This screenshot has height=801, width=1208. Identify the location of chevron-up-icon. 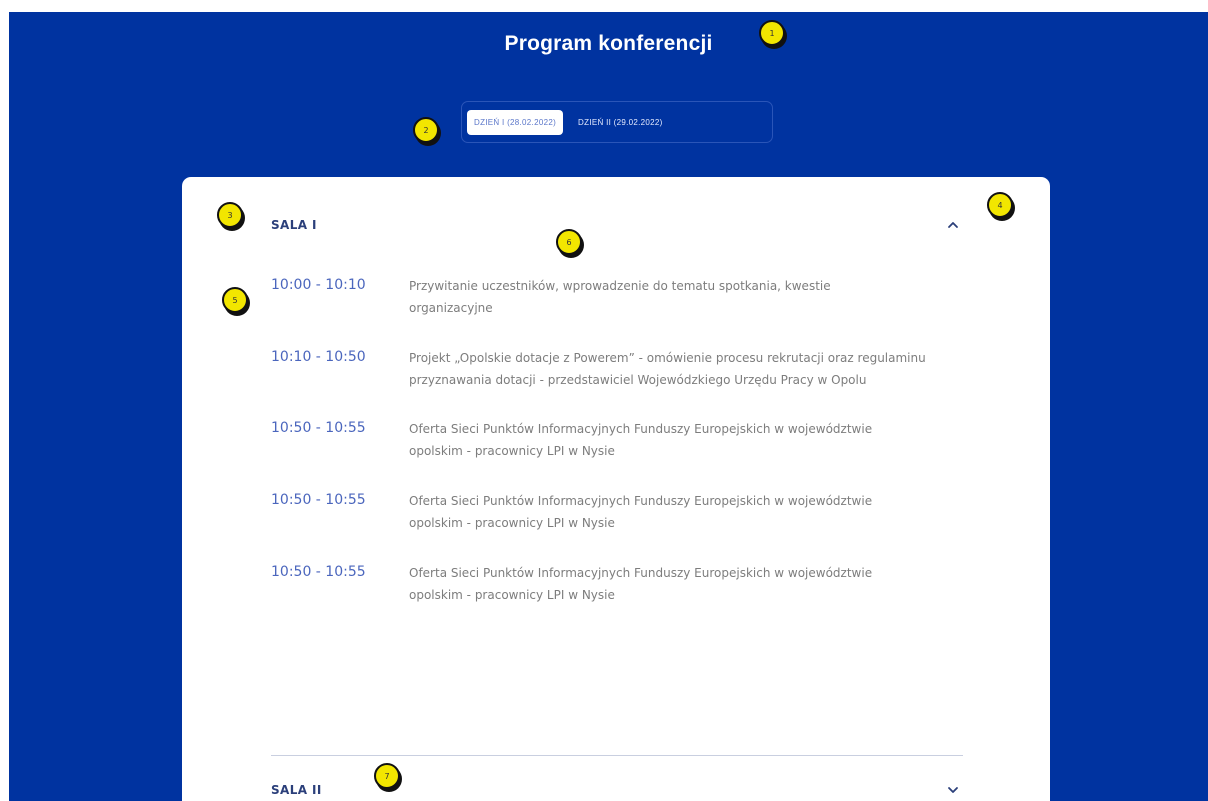
(953, 225).